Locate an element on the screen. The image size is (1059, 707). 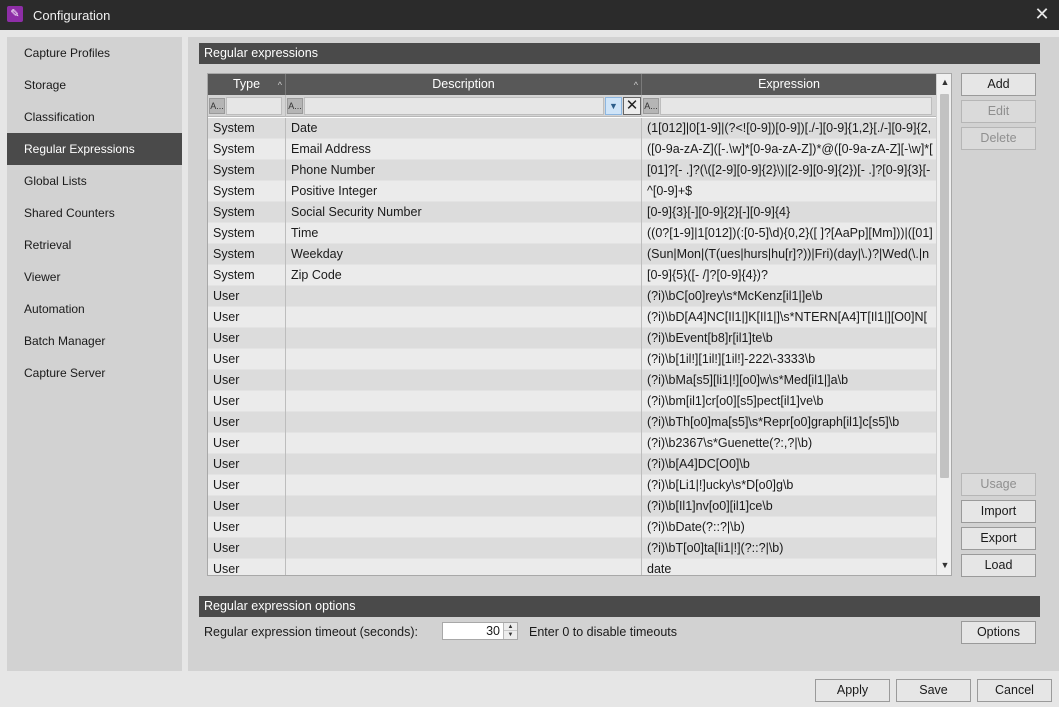
import-button: Import is located at coordinates (998, 511).